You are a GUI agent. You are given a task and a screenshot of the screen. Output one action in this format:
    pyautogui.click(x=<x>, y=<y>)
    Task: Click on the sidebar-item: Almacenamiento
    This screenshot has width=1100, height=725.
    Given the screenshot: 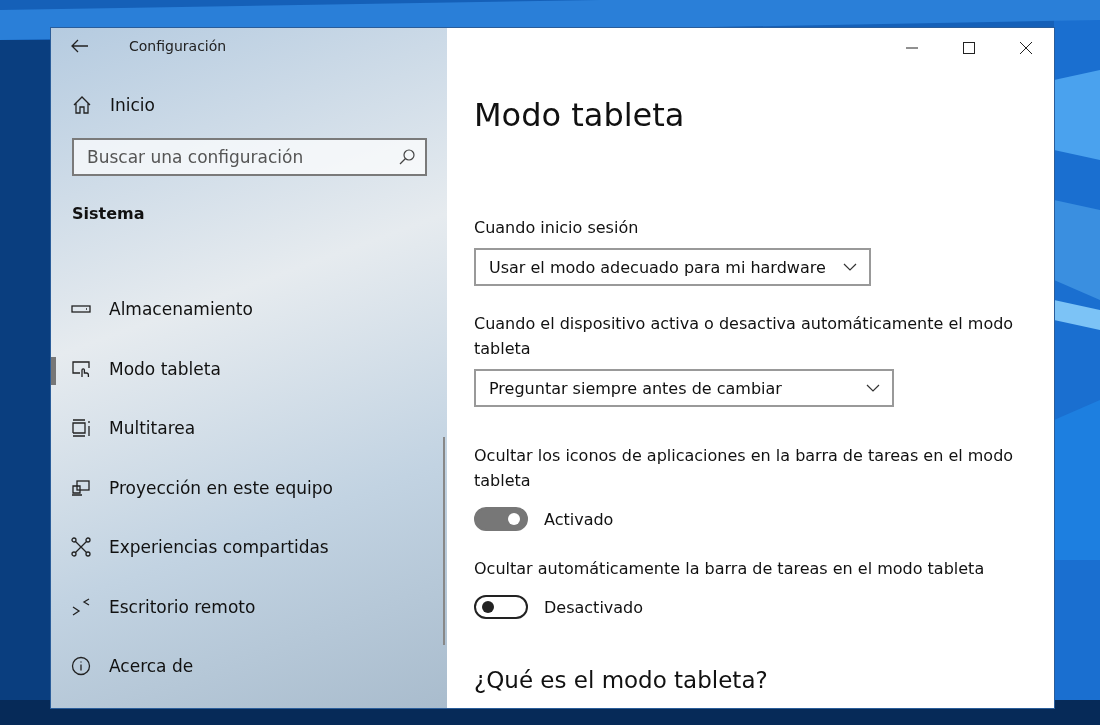 What is the action you would take?
    pyautogui.click(x=249, y=309)
    